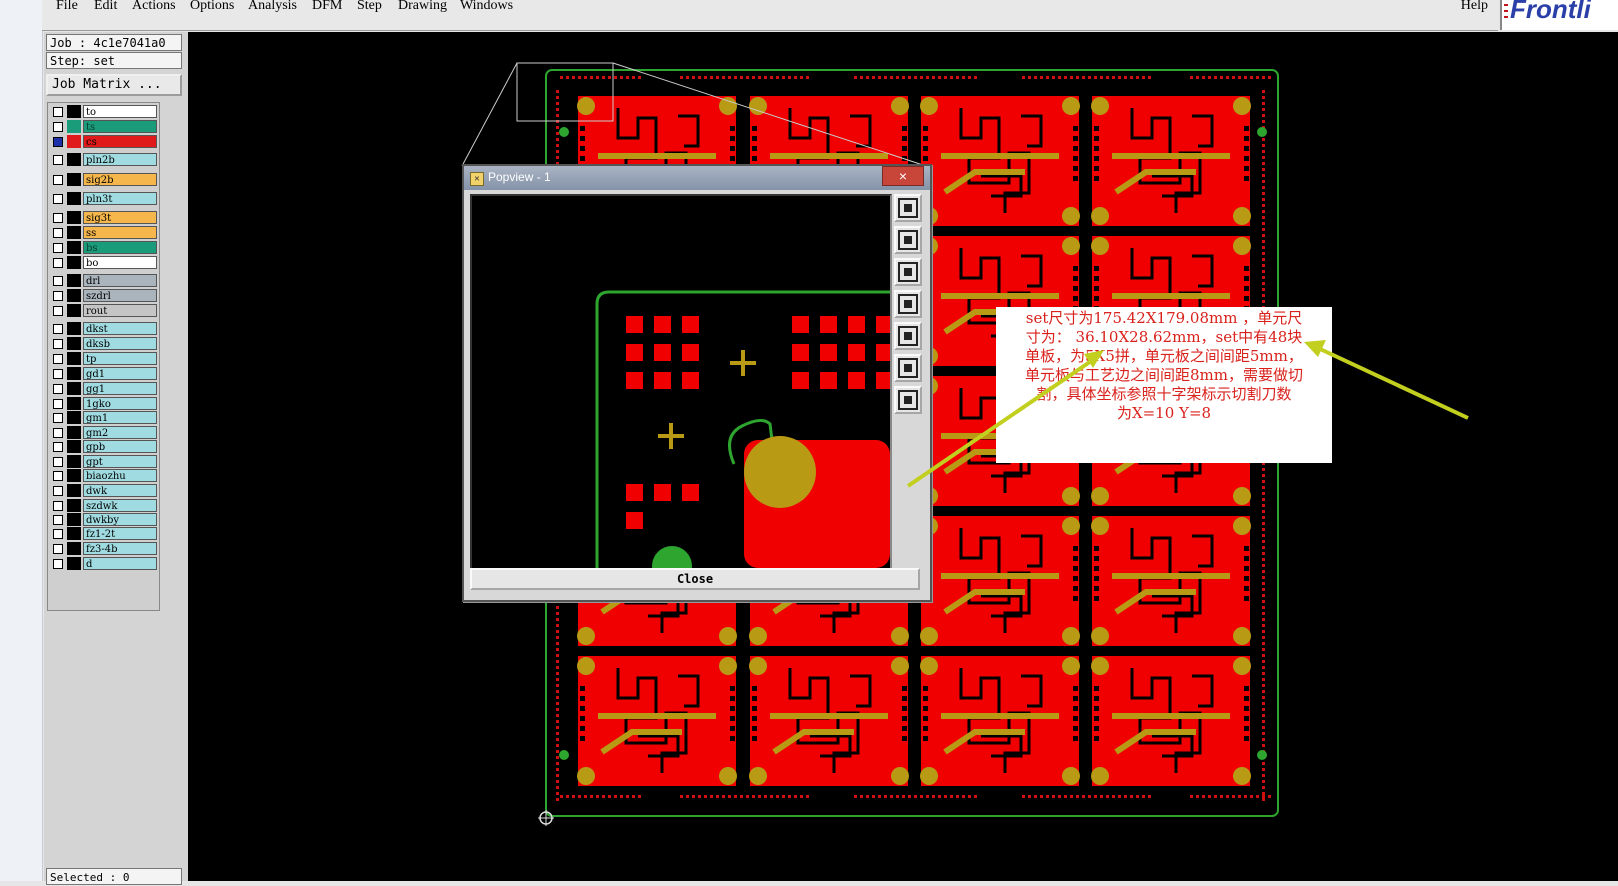  What do you see at coordinates (120, 295) in the screenshot?
I see `layer-name: szdrl` at bounding box center [120, 295].